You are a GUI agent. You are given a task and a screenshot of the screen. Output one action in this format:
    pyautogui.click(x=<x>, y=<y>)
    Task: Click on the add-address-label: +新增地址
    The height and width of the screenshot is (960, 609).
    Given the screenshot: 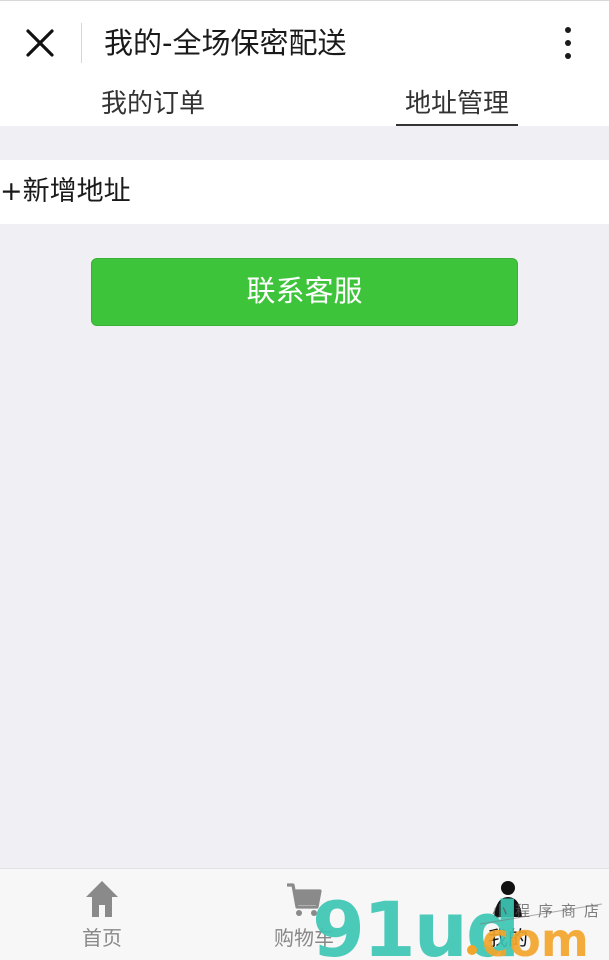 What is the action you would take?
    pyautogui.click(x=65, y=191)
    